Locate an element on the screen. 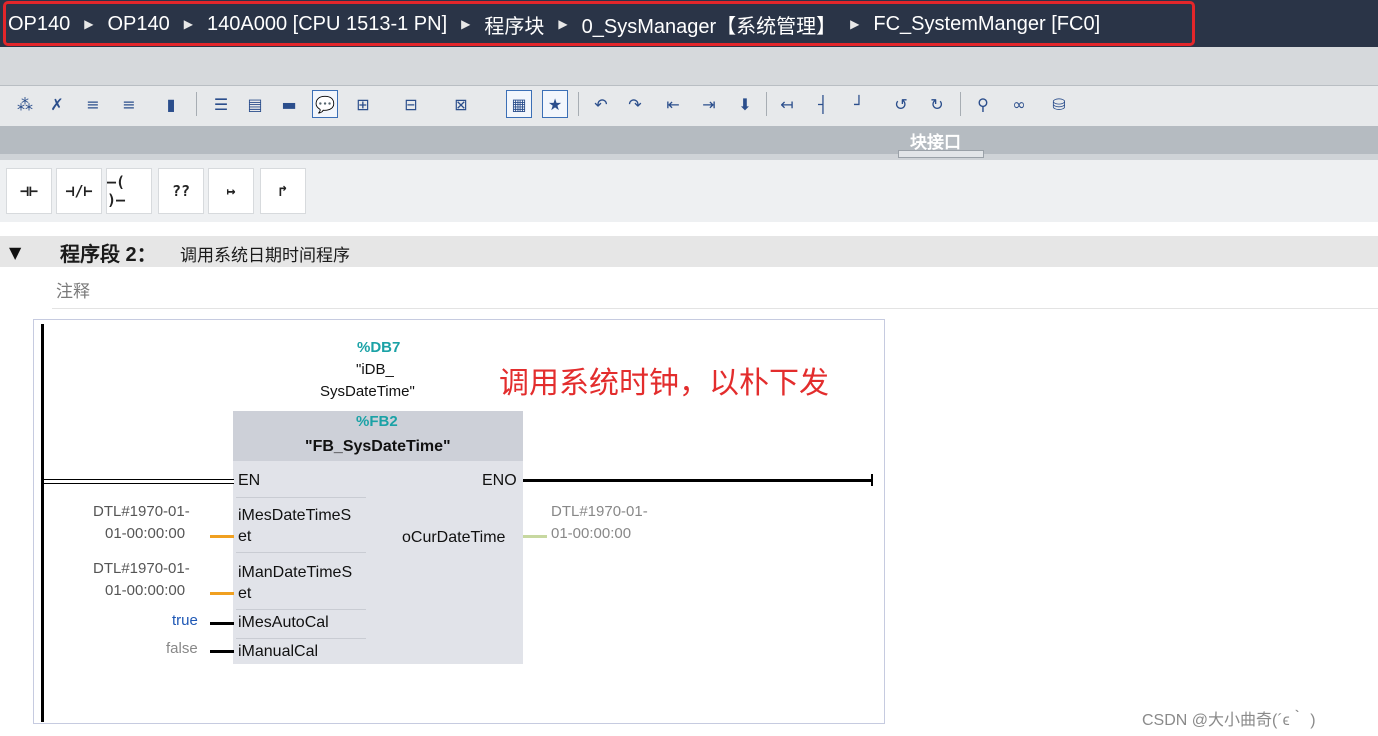 The image size is (1378, 736). param-manual-cal-value: false is located at coordinates (182, 648).